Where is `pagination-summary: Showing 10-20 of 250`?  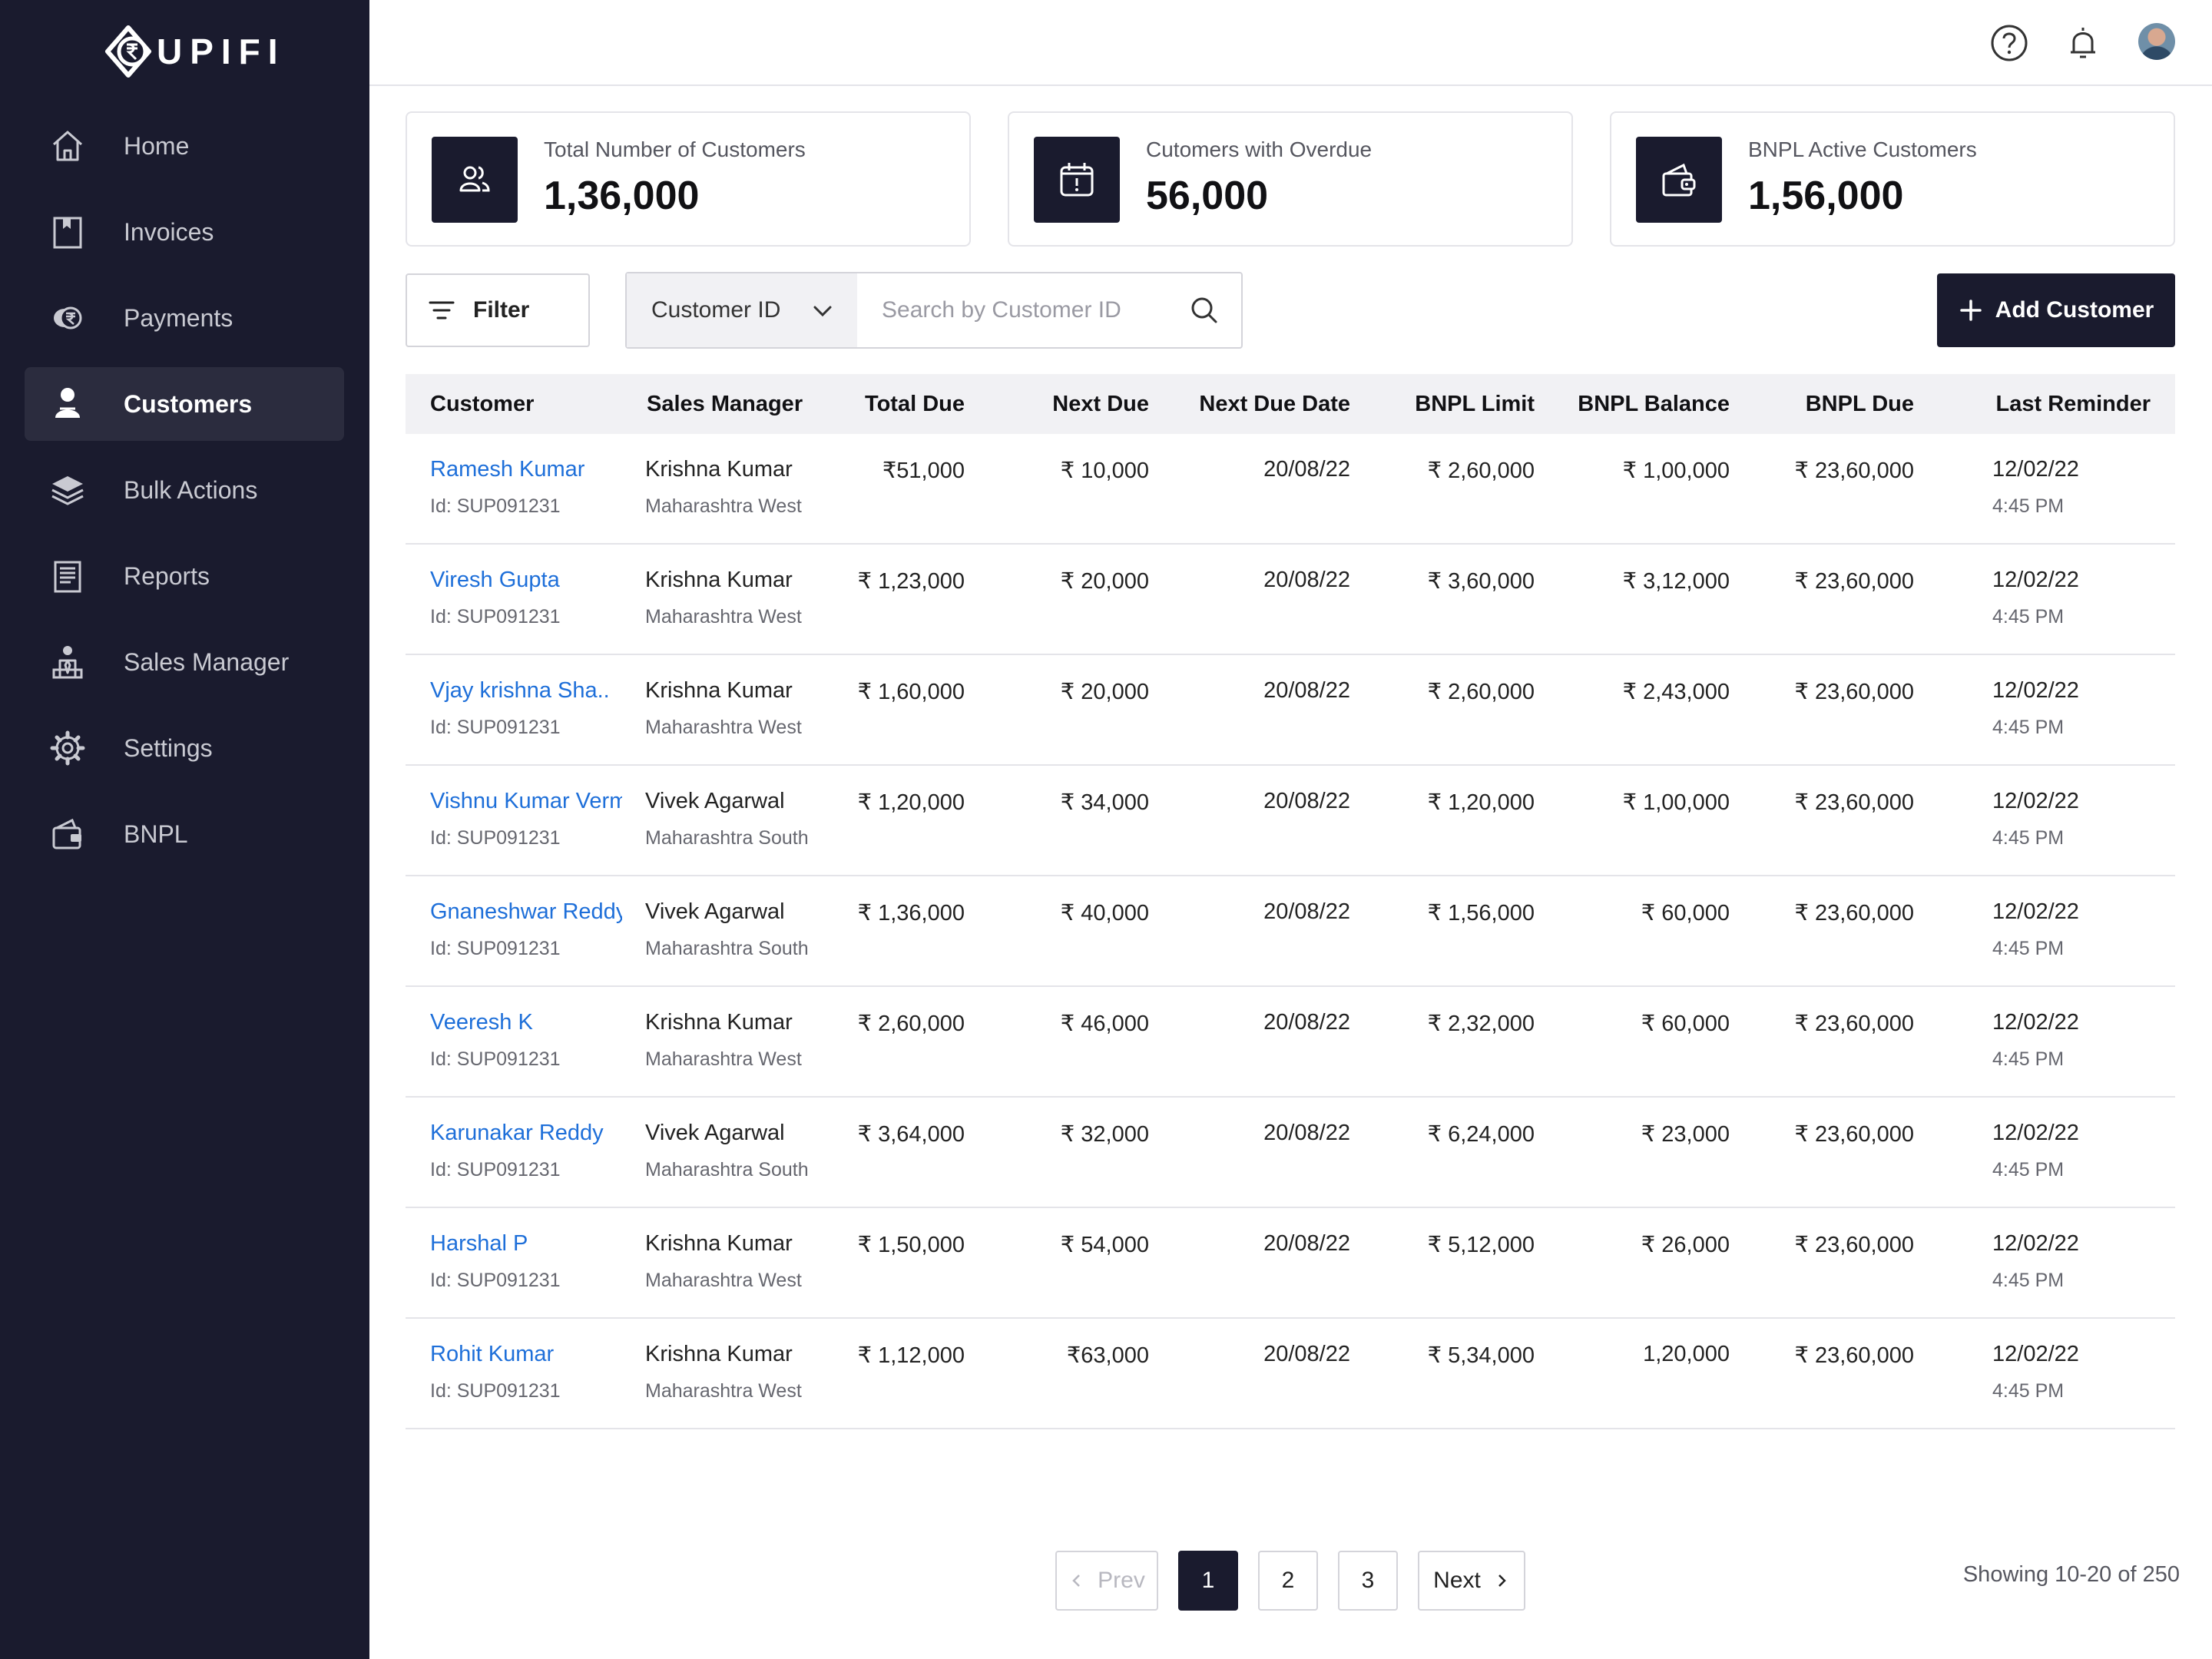
pagination-summary: Showing 10-20 of 250 is located at coordinates (2071, 1575).